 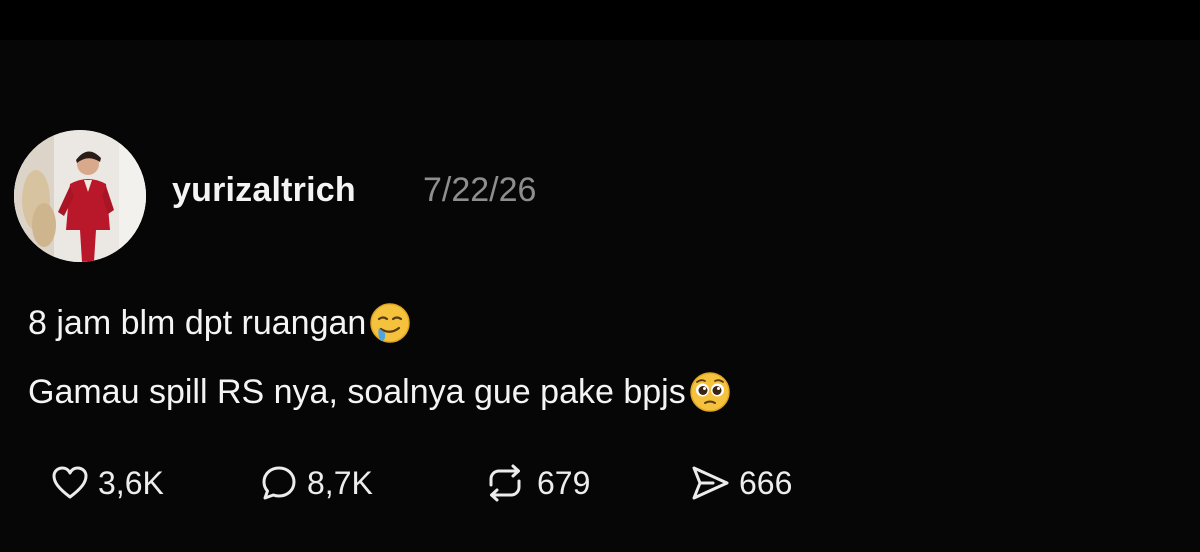 I want to click on comment-bubble-icon, so click(x=279, y=483).